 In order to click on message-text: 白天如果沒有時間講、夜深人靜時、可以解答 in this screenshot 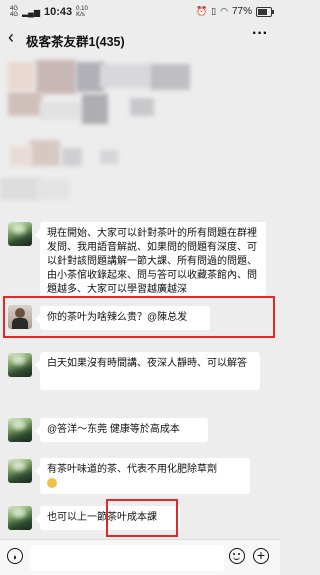, I will do `click(147, 363)`.